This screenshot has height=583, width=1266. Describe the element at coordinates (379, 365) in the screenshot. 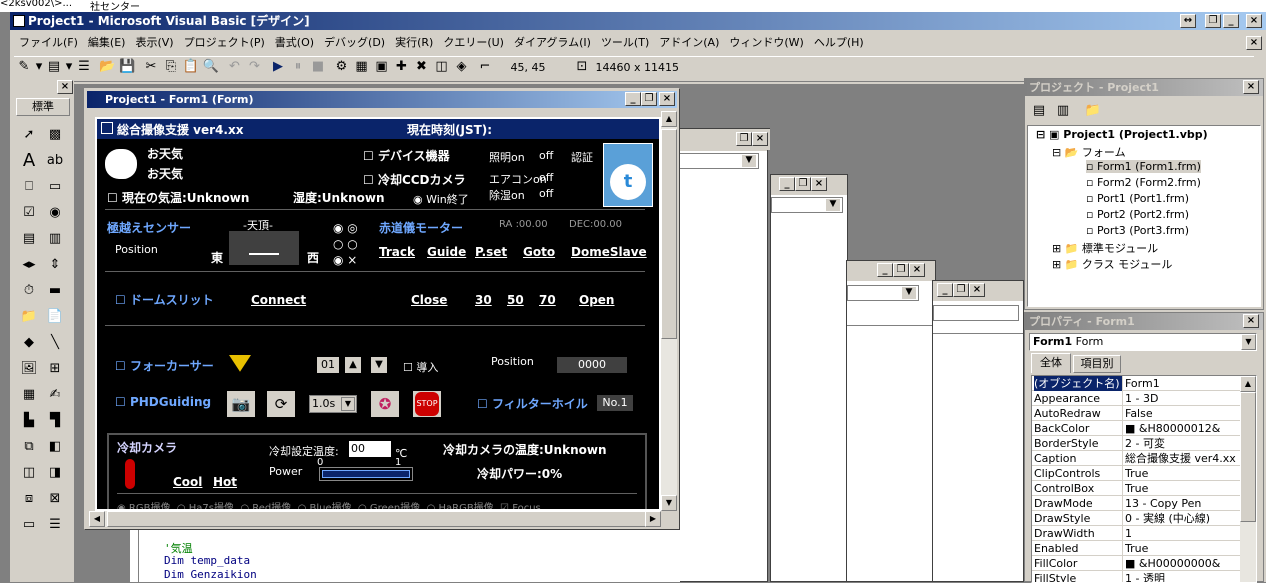

I see `focuser-down-button: ▼` at that location.